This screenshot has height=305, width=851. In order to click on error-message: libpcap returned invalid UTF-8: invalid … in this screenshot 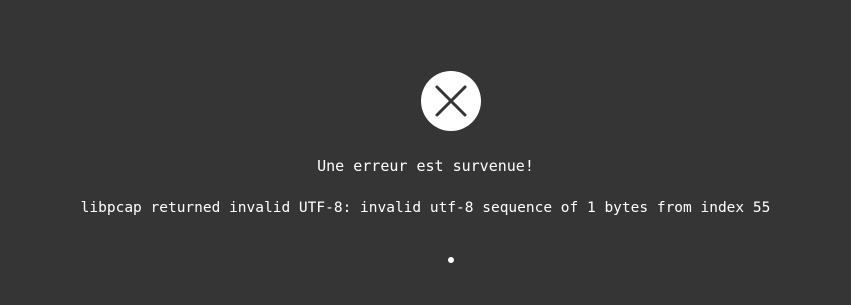, I will do `click(425, 208)`.